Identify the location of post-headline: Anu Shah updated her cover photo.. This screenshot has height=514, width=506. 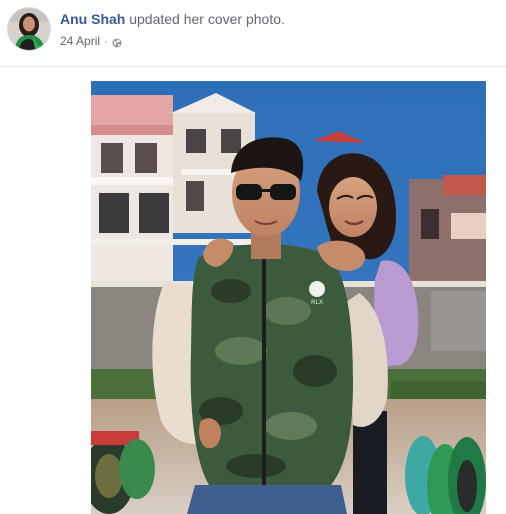
(172, 19).